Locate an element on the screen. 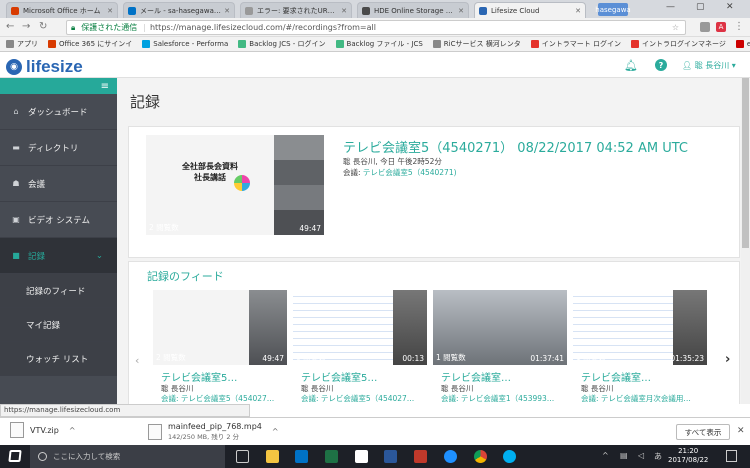  ime-icon: あ is located at coordinates (658, 456).